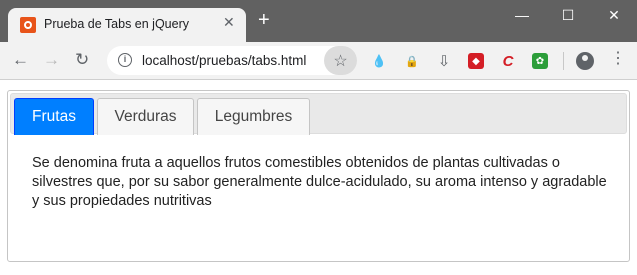  What do you see at coordinates (508, 61) in the screenshot?
I see `red-c-extension-icon: C` at bounding box center [508, 61].